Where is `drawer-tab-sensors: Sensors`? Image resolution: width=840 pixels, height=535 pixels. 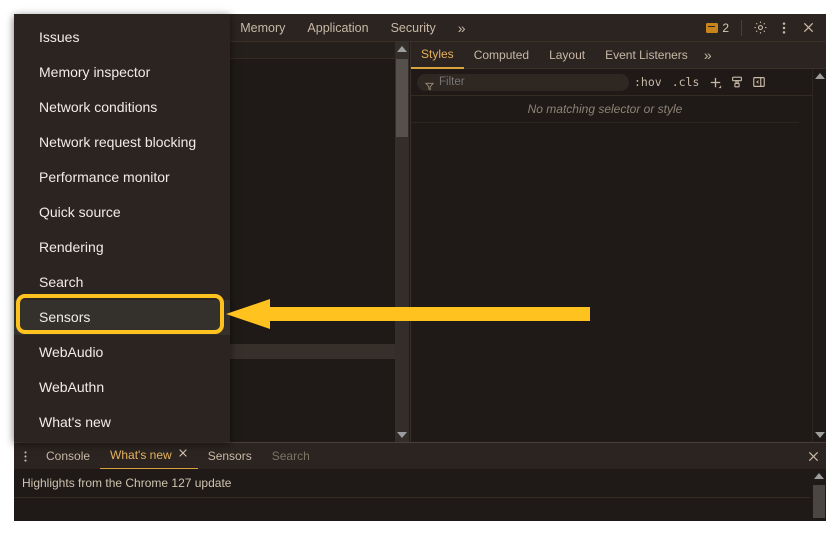
drawer-tab-sensors: Sensors is located at coordinates (230, 456).